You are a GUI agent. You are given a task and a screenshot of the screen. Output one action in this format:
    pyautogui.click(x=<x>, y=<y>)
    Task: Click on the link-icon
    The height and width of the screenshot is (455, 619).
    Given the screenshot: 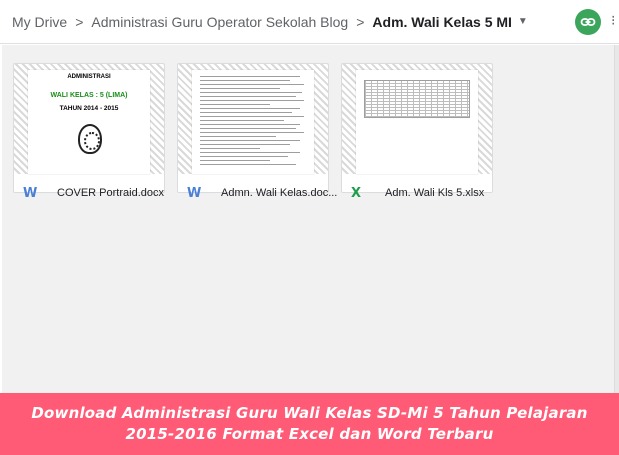 What is the action you would take?
    pyautogui.click(x=588, y=22)
    